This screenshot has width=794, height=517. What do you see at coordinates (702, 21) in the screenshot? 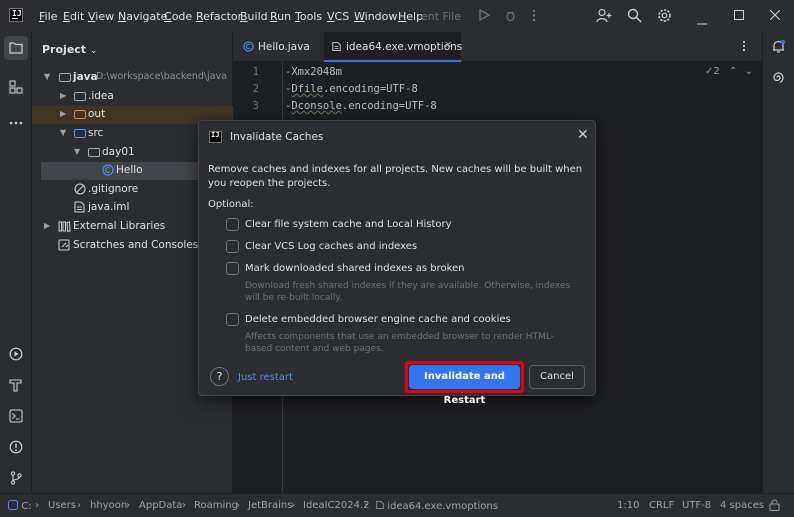
I see `minimize-icon` at bounding box center [702, 21].